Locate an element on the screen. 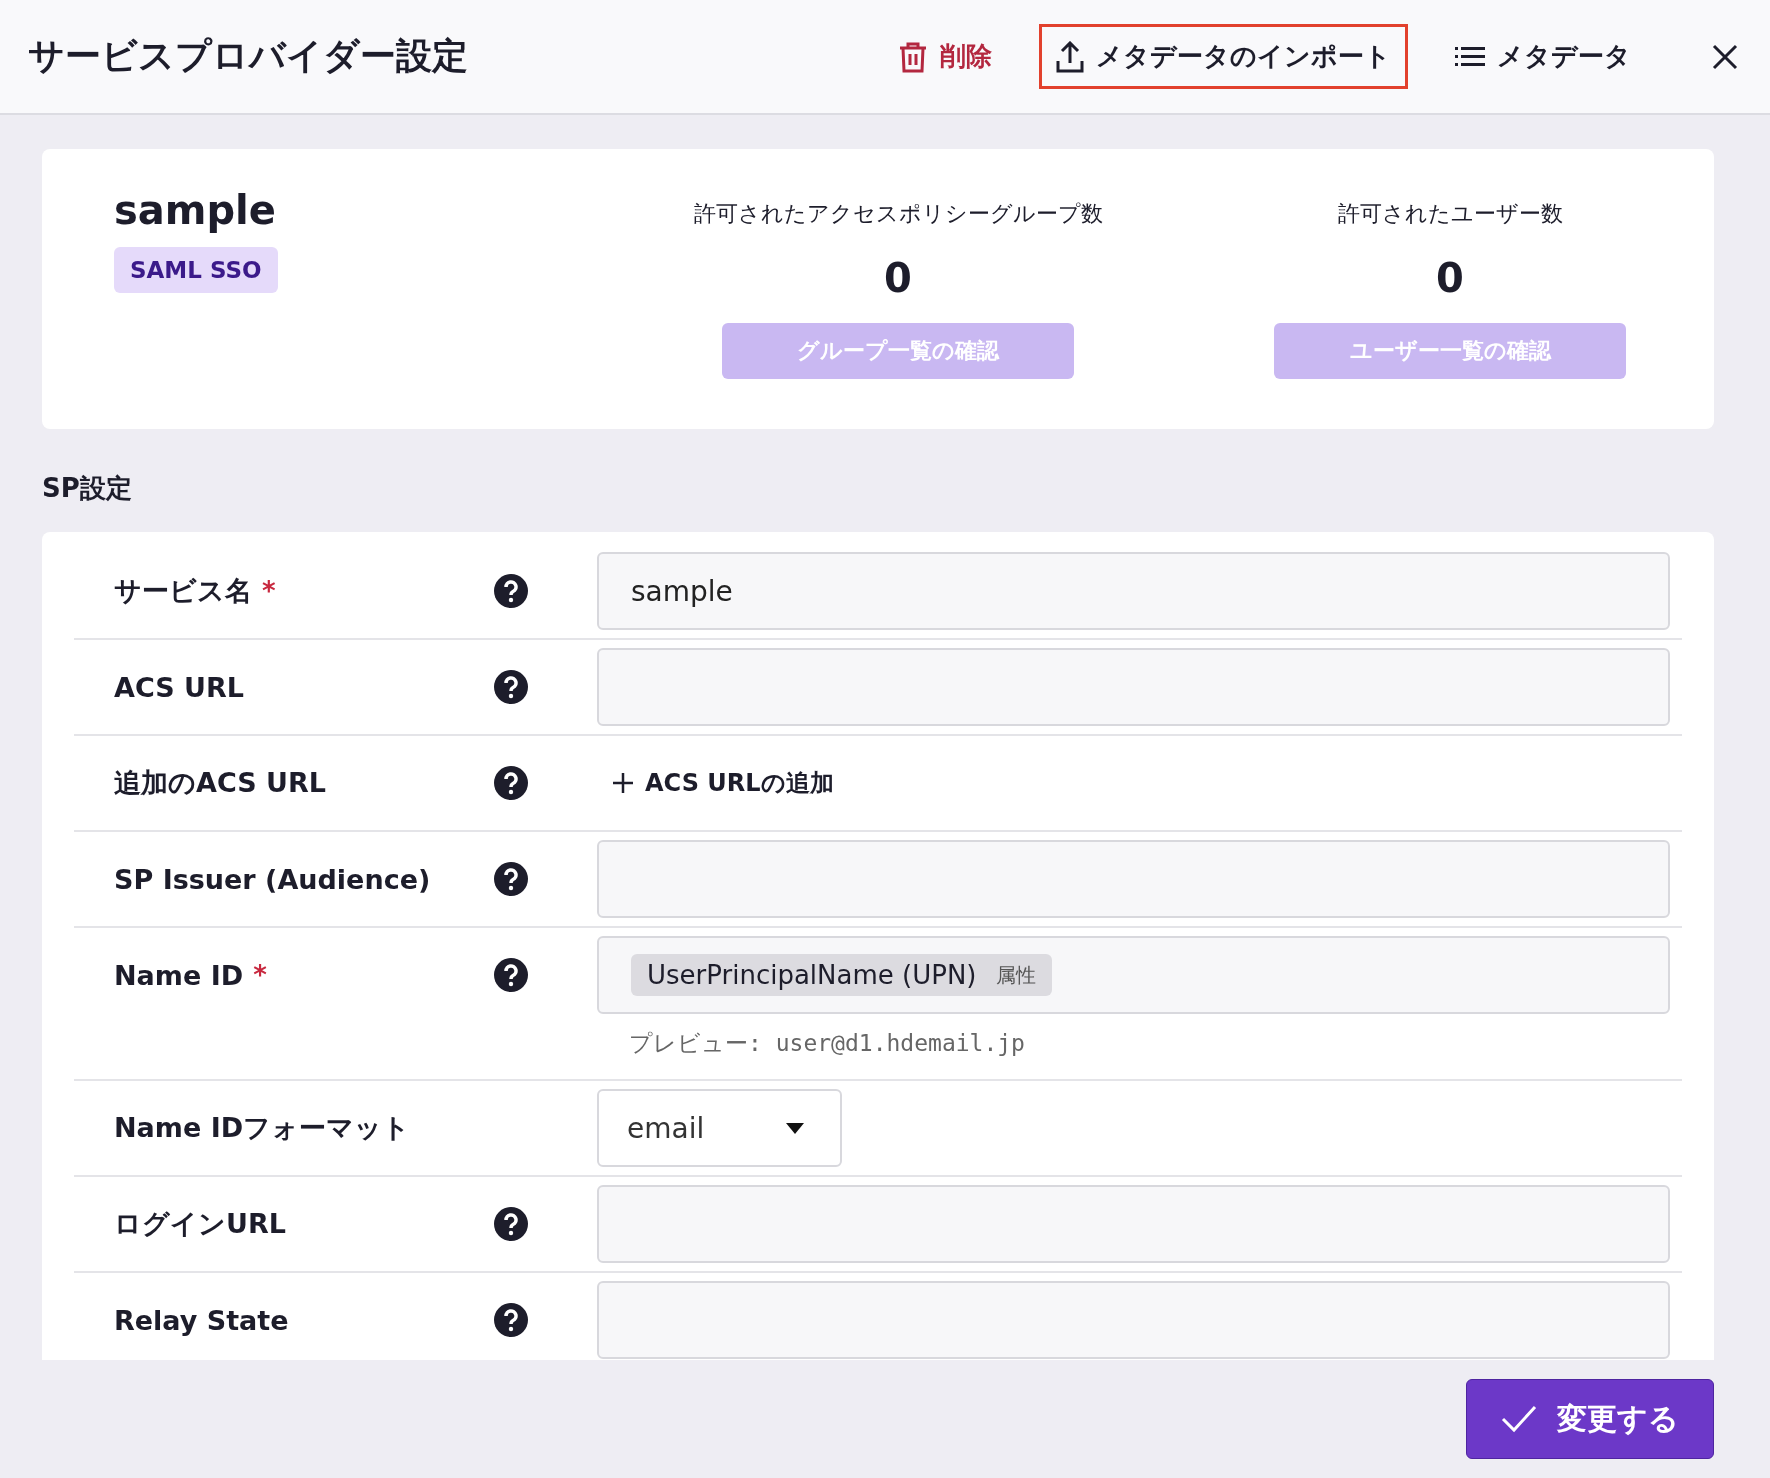 This screenshot has height=1478, width=1770. submit-button: 変更する is located at coordinates (1590, 1419).